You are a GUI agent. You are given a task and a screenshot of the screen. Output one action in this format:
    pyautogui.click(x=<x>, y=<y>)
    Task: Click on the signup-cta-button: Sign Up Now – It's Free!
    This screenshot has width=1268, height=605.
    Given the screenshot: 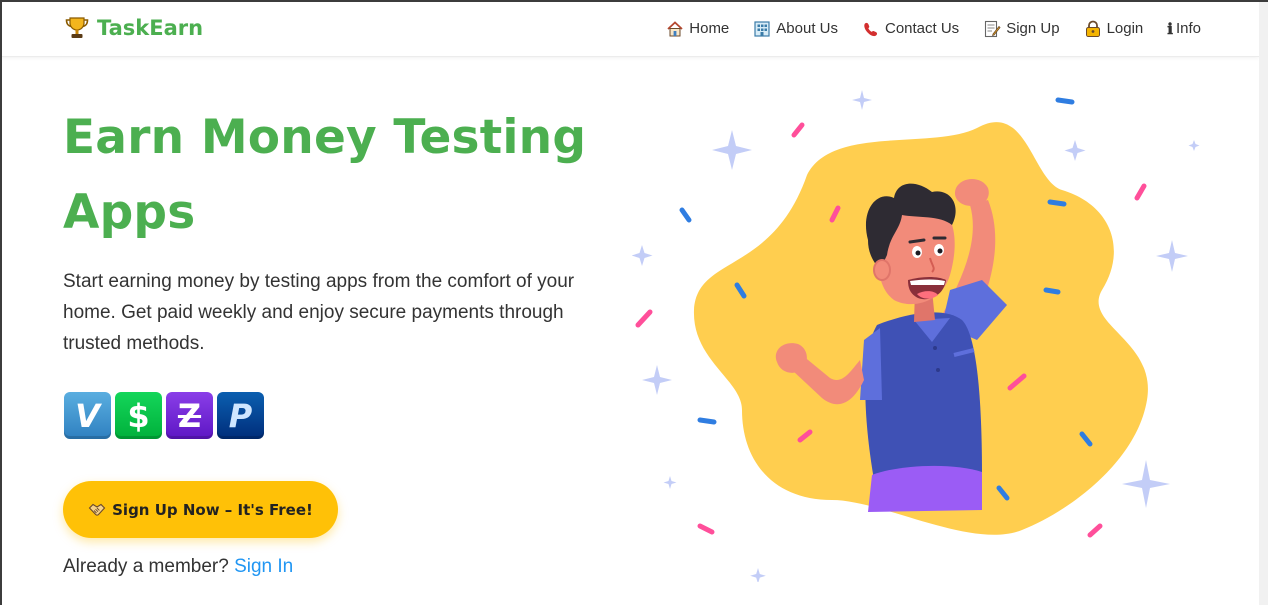 What is the action you would take?
    pyautogui.click(x=200, y=509)
    